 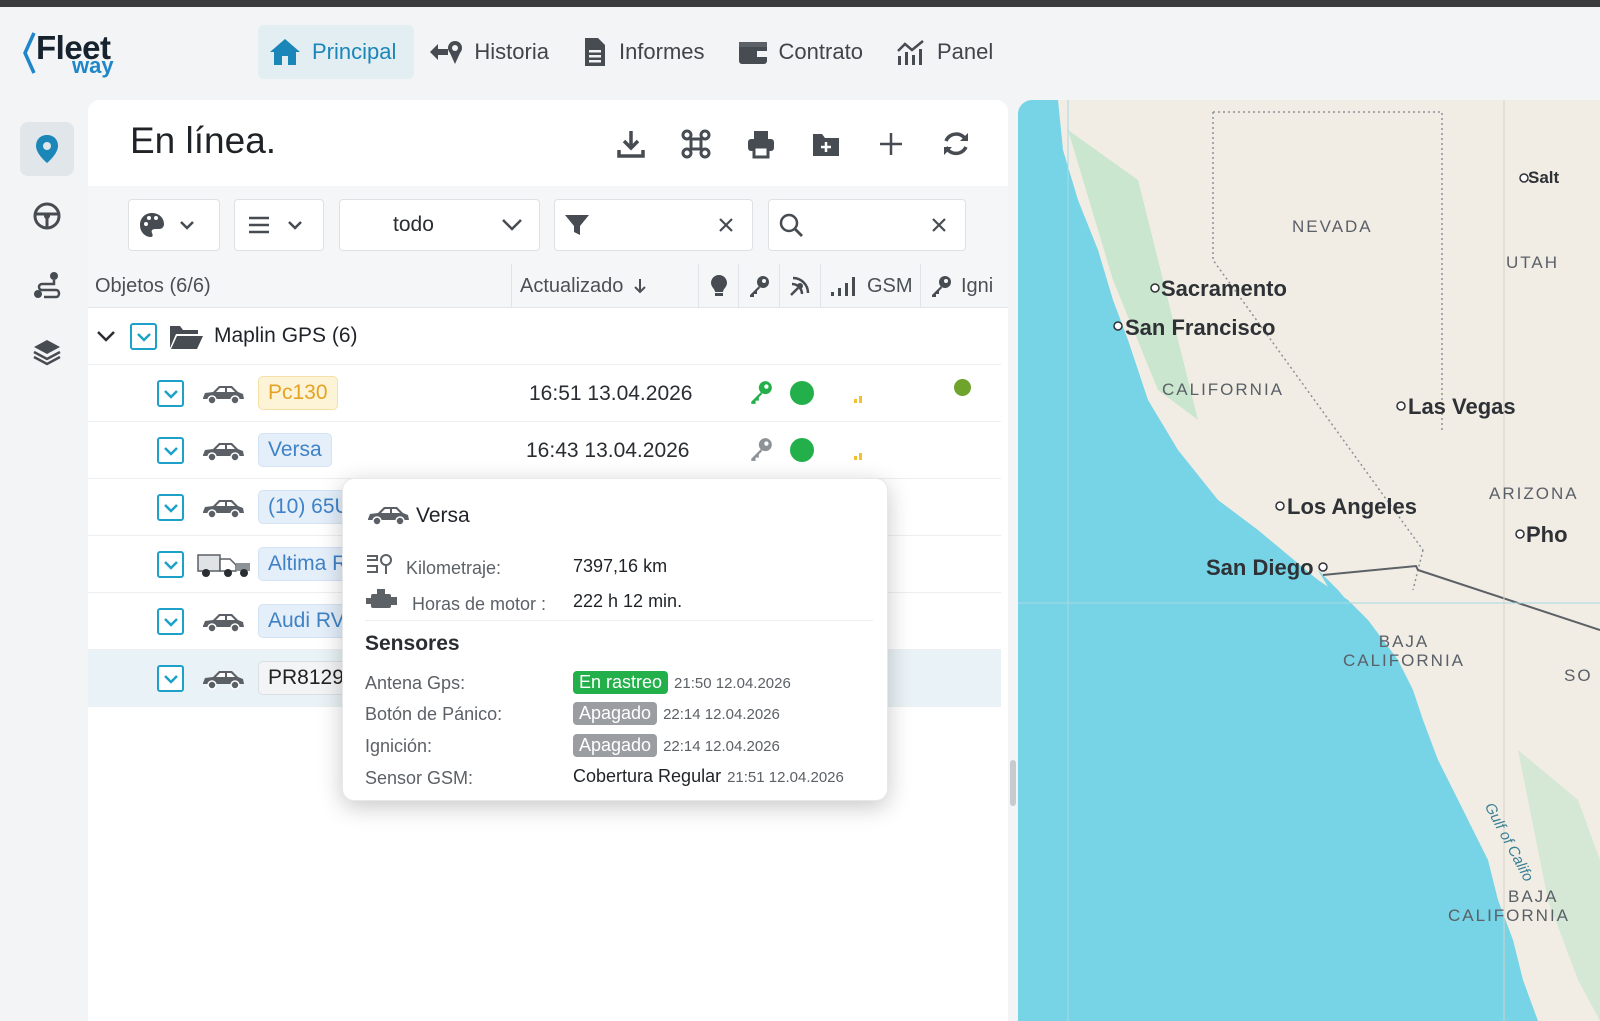 What do you see at coordinates (619, 620) in the screenshot?
I see `tooltip-divider` at bounding box center [619, 620].